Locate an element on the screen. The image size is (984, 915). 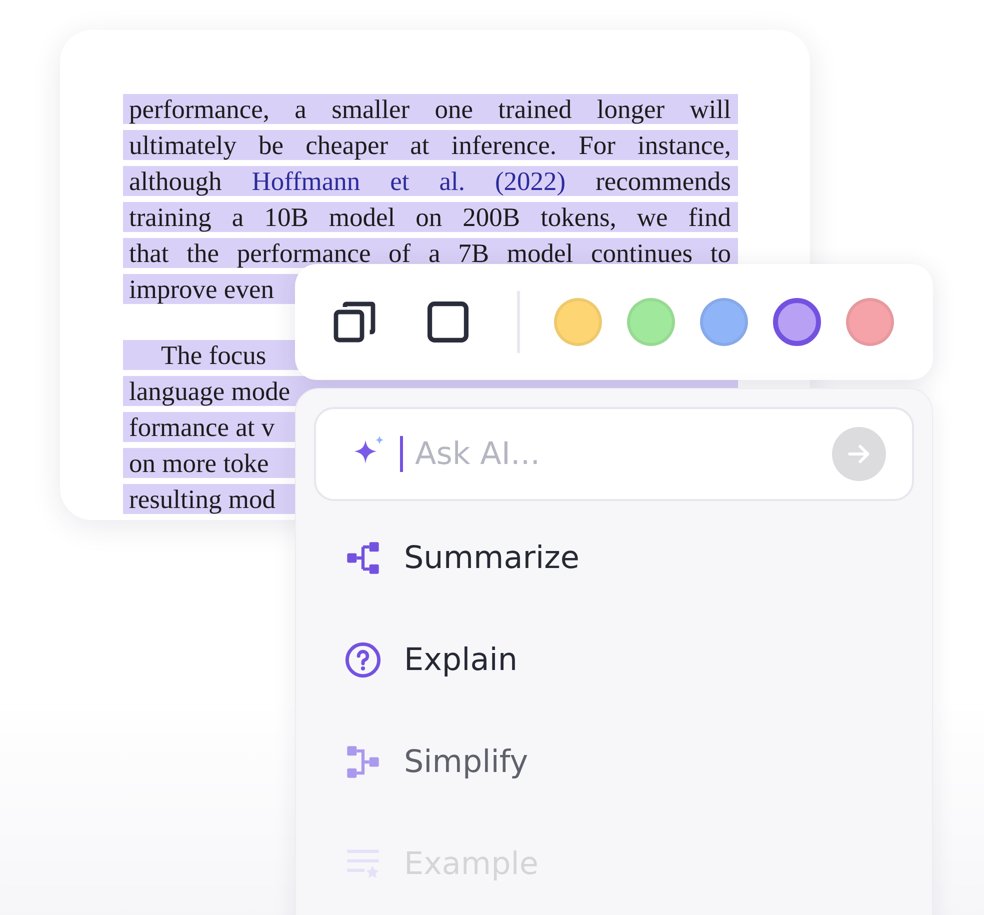
menu-item: Explain is located at coordinates (461, 660).